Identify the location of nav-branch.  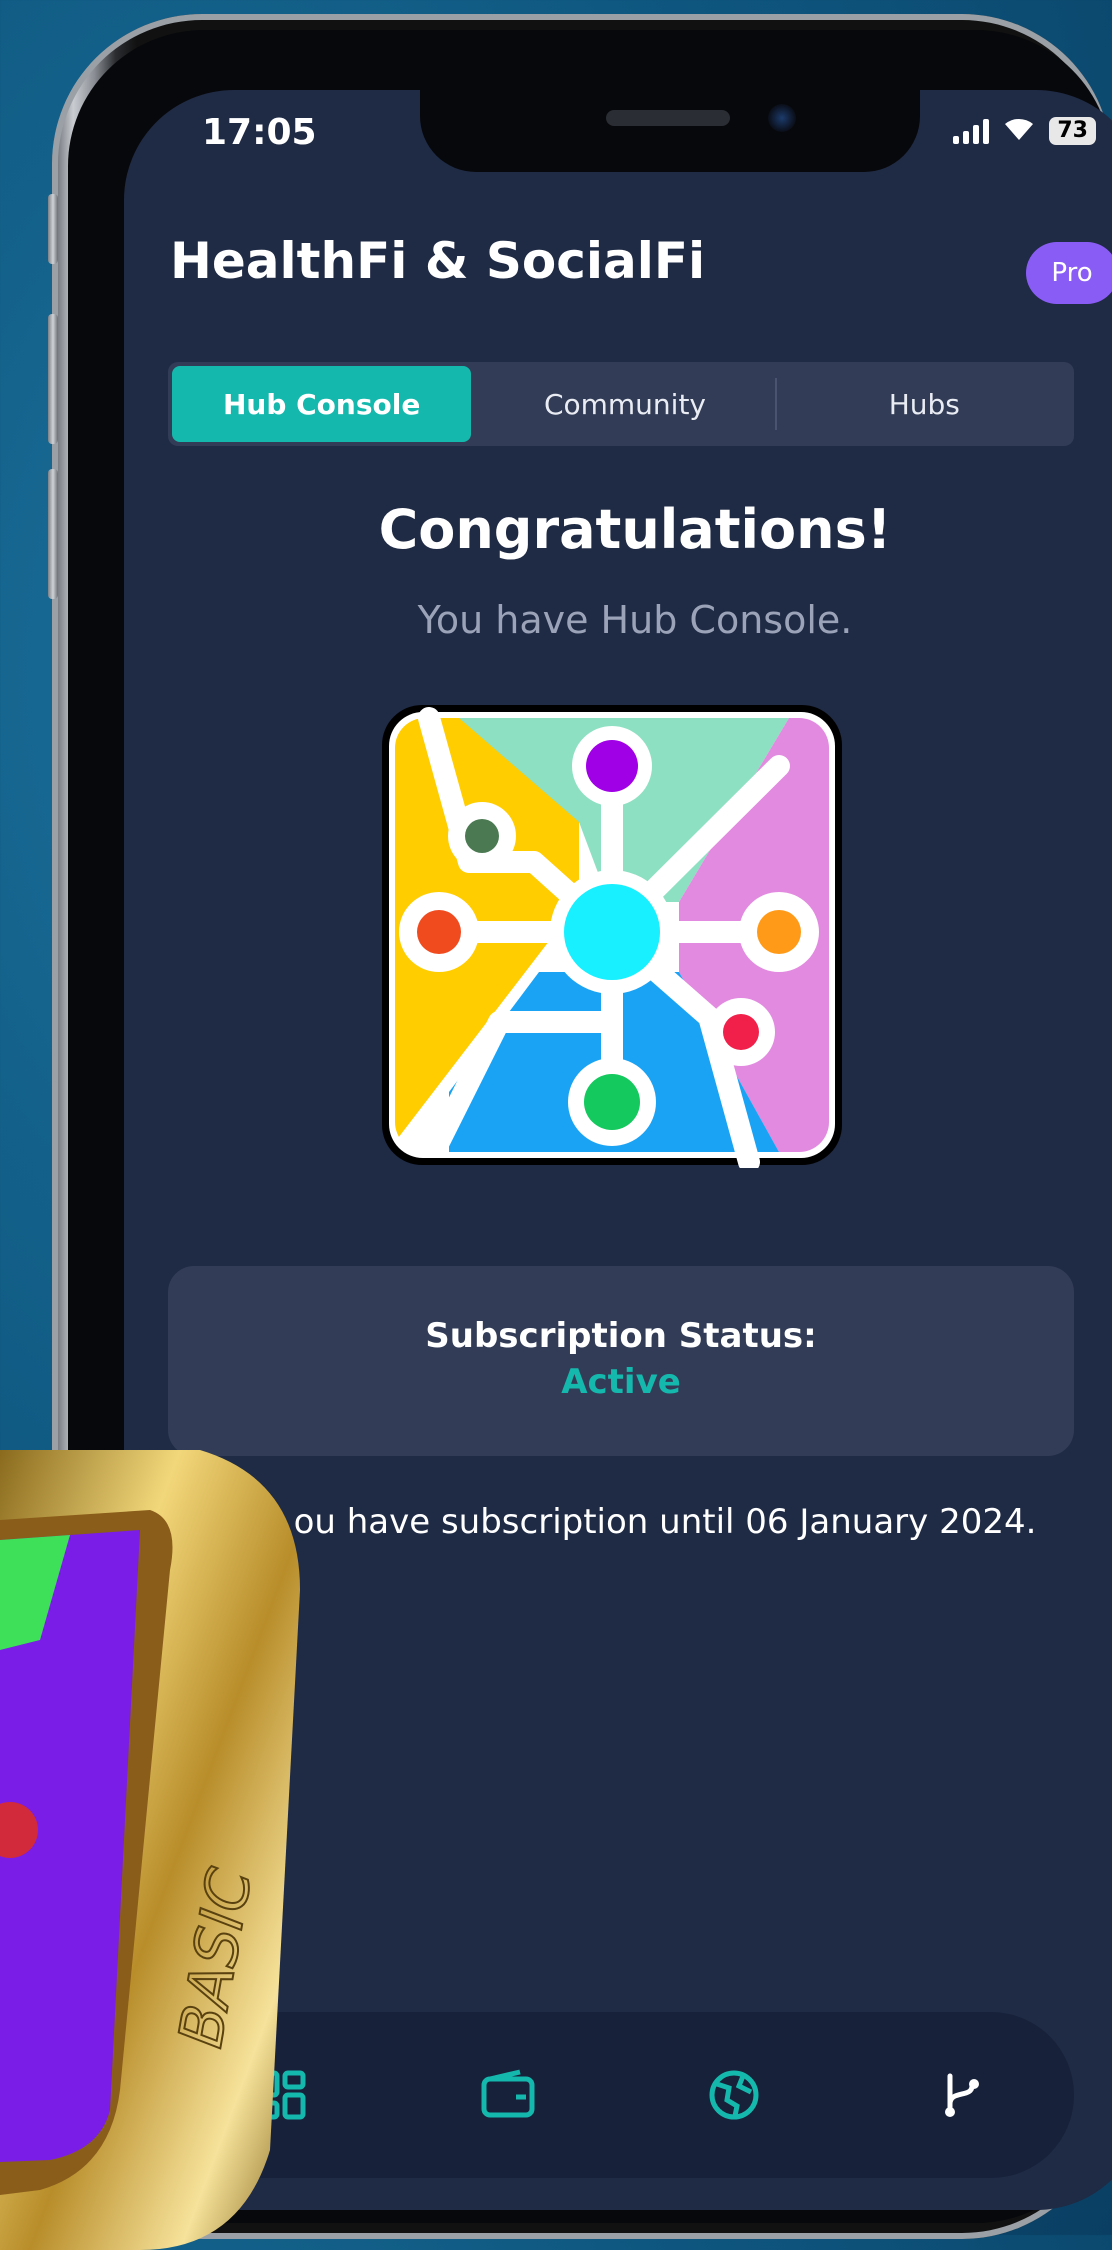
(961, 2095).